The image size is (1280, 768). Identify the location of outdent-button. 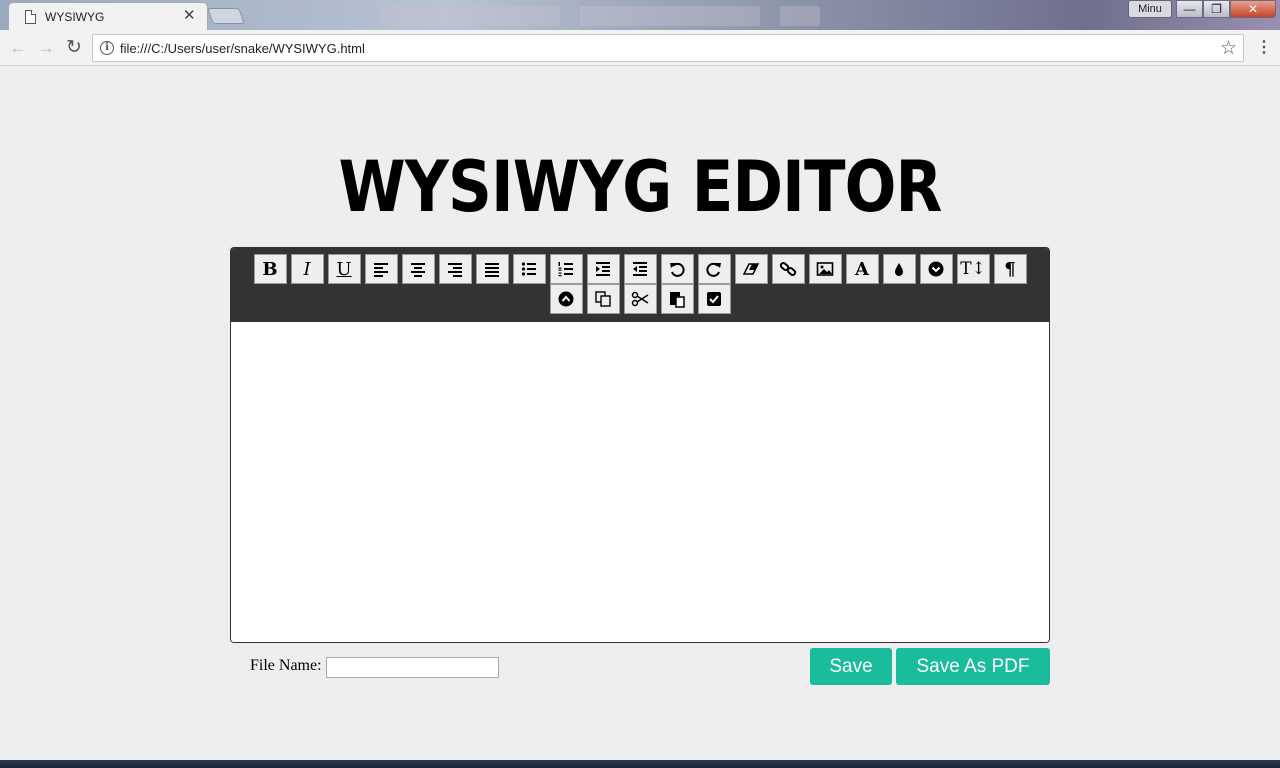
(640, 269).